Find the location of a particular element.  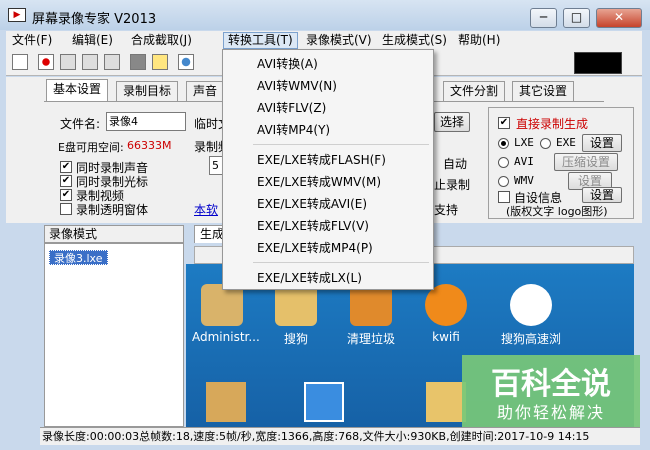

app-icon: ▶ is located at coordinates (17, 15).